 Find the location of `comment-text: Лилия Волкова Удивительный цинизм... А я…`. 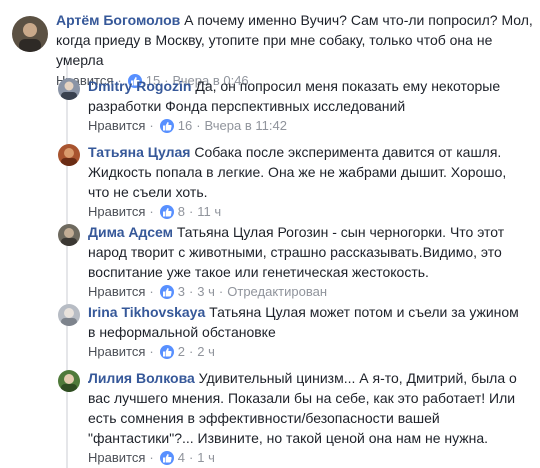

comment-text: Лилия Волкова Удивительный цинизм... А я… is located at coordinates (308, 408).